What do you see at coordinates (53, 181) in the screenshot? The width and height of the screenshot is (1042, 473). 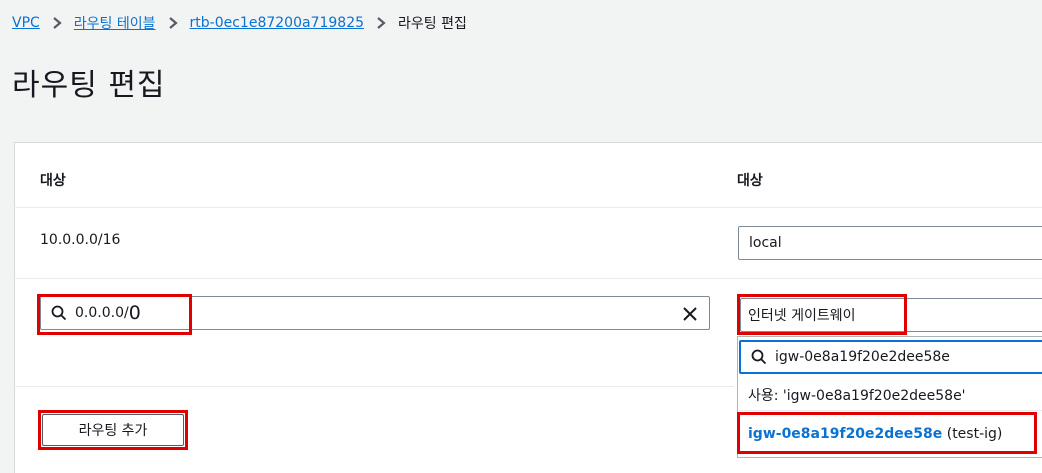 I see `column-header-destination: 대상` at bounding box center [53, 181].